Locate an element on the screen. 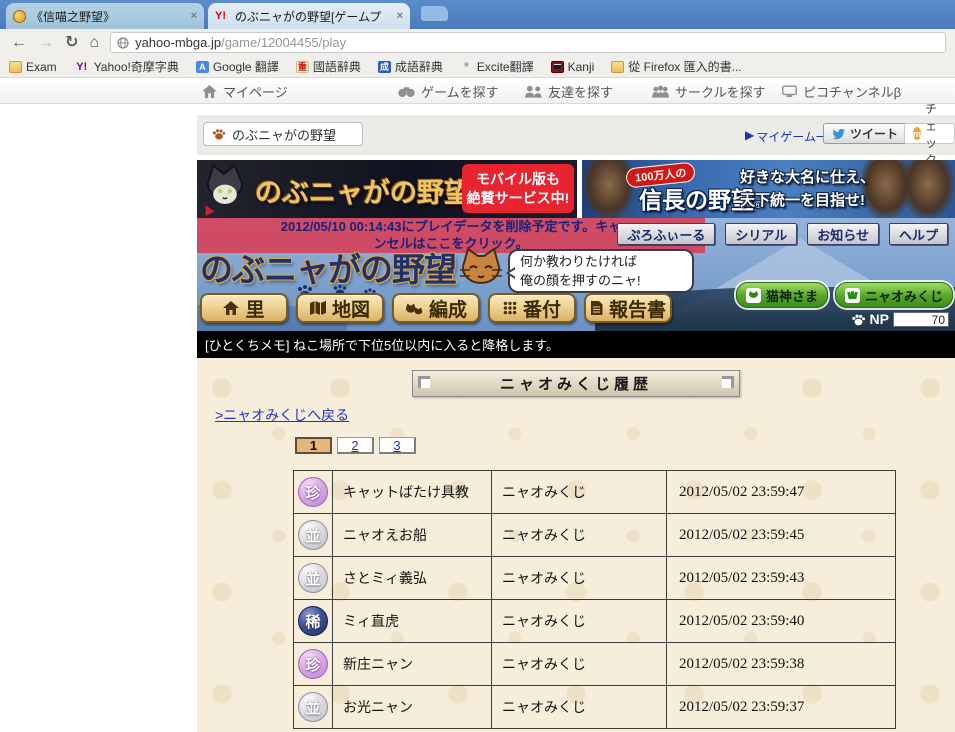 This screenshot has height=732, width=955. table-row: 珍 キャットばたけ具教 ニャオみくじ 2012/05/02 23:59:47 is located at coordinates (594, 492).